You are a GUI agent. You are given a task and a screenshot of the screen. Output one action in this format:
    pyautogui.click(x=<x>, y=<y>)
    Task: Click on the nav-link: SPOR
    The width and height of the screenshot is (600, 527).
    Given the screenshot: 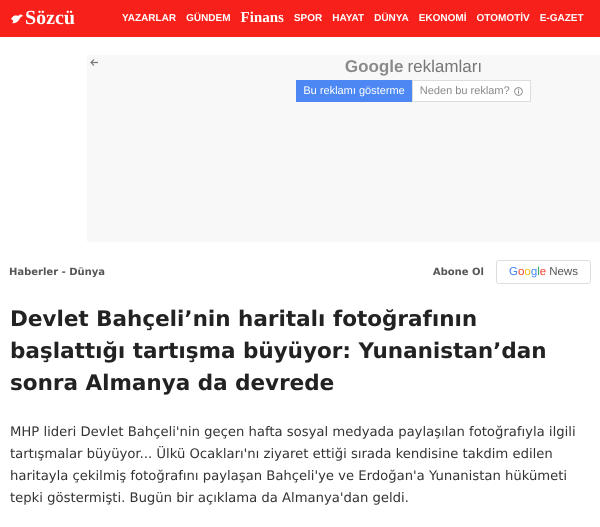 What is the action you would take?
    pyautogui.click(x=308, y=18)
    